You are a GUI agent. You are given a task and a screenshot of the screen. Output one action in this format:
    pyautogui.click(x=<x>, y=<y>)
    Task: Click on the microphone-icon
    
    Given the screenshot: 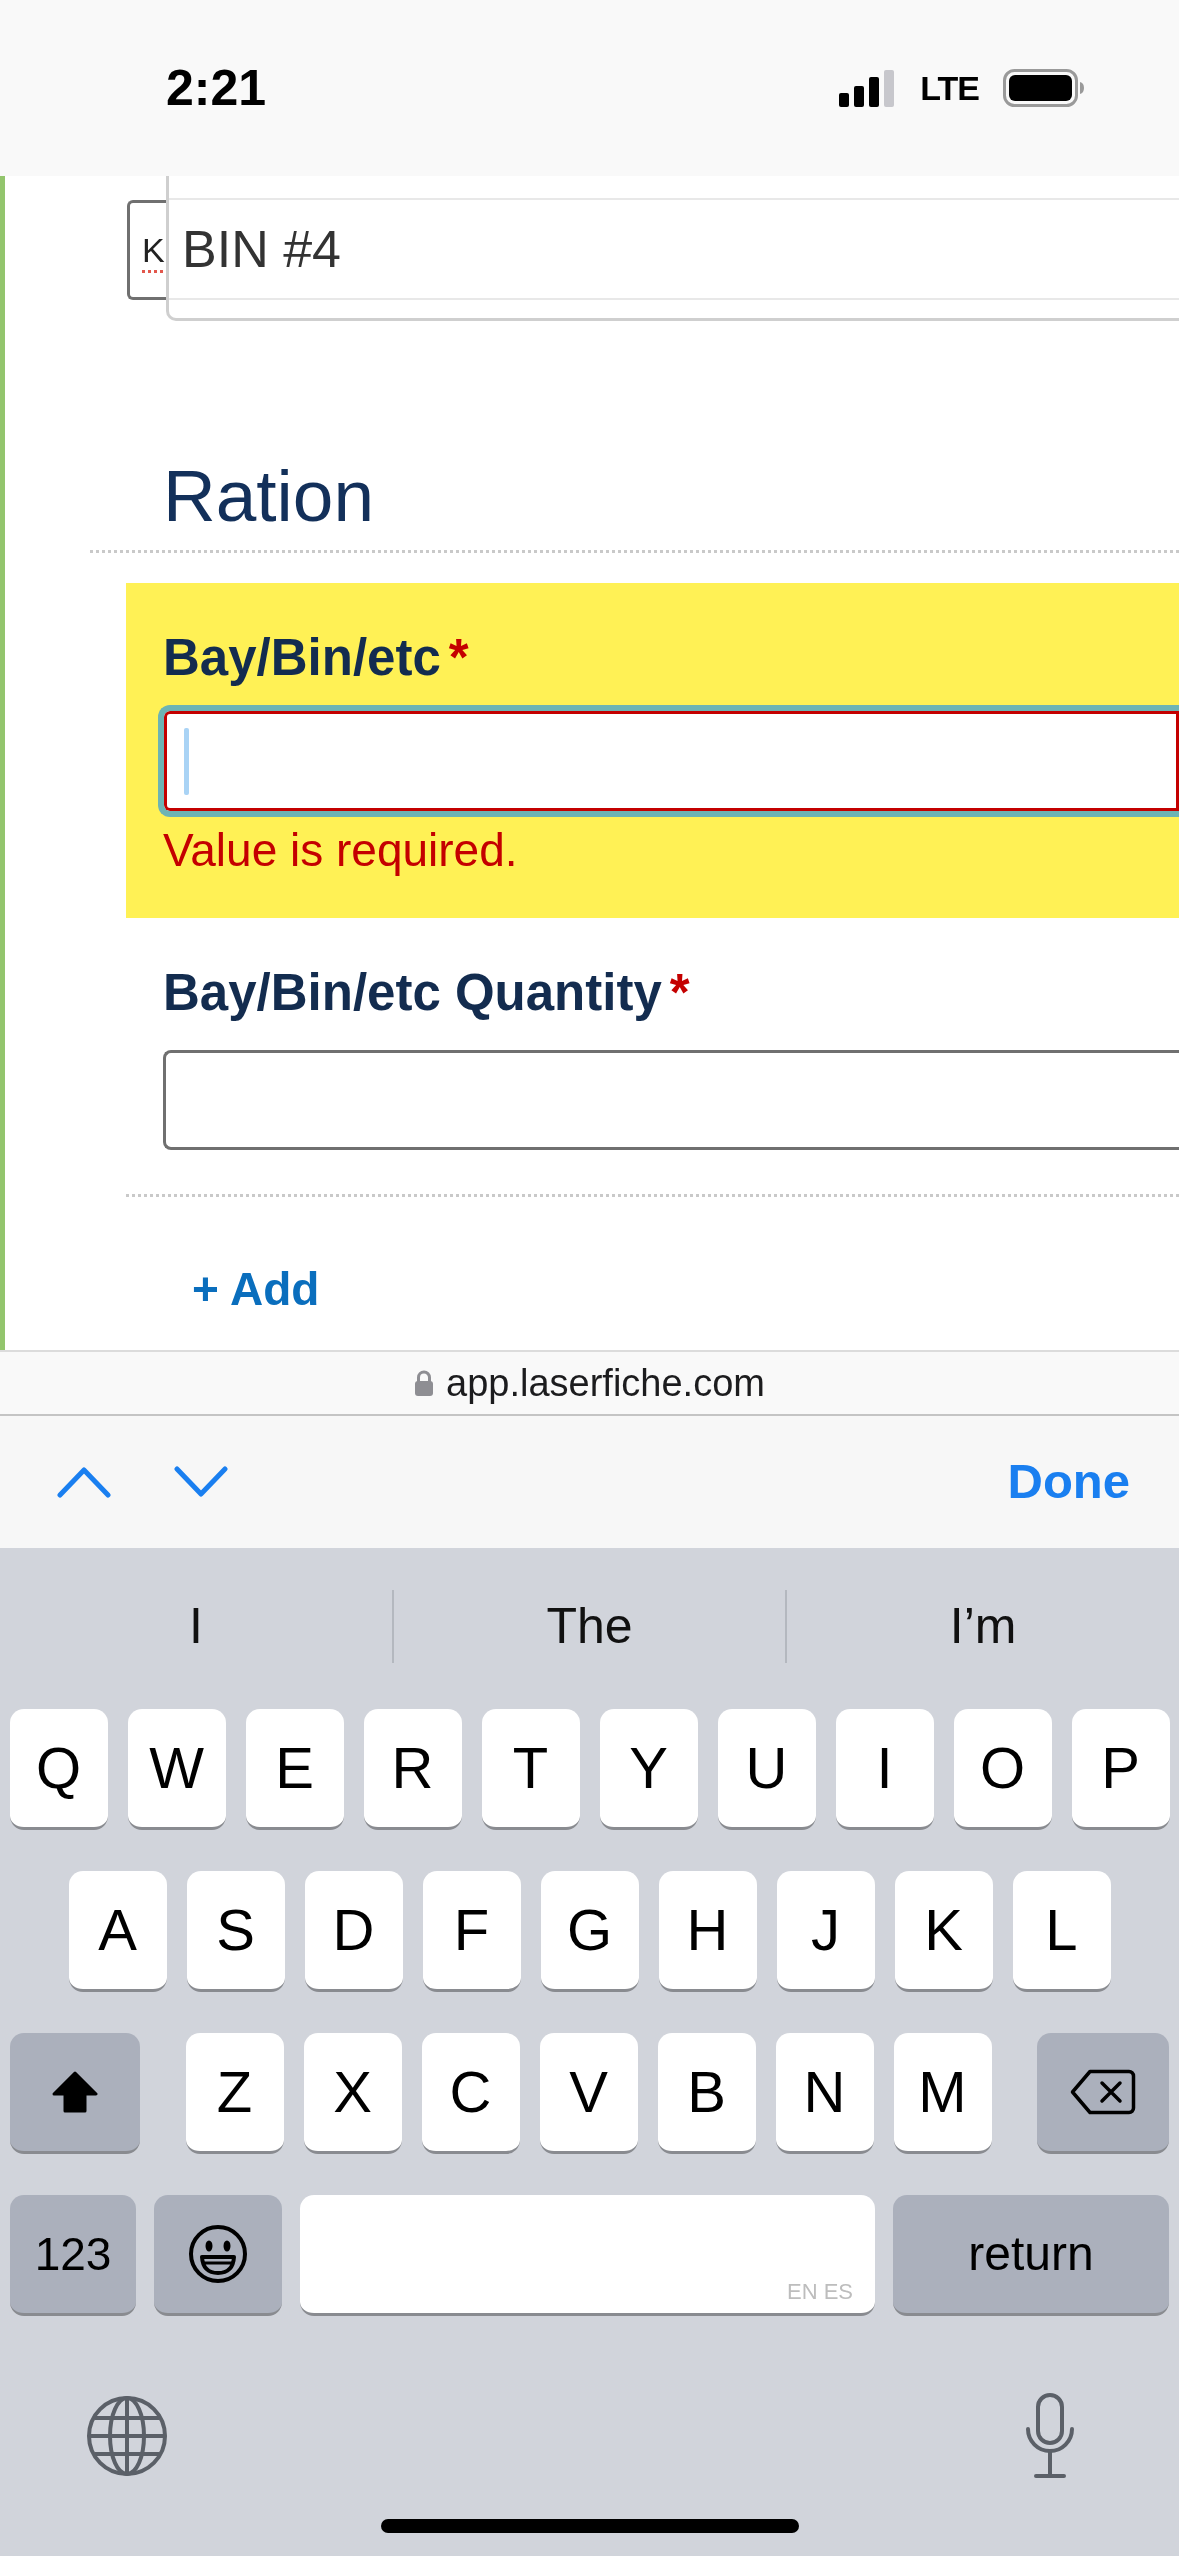 What is the action you would take?
    pyautogui.click(x=1050, y=2436)
    